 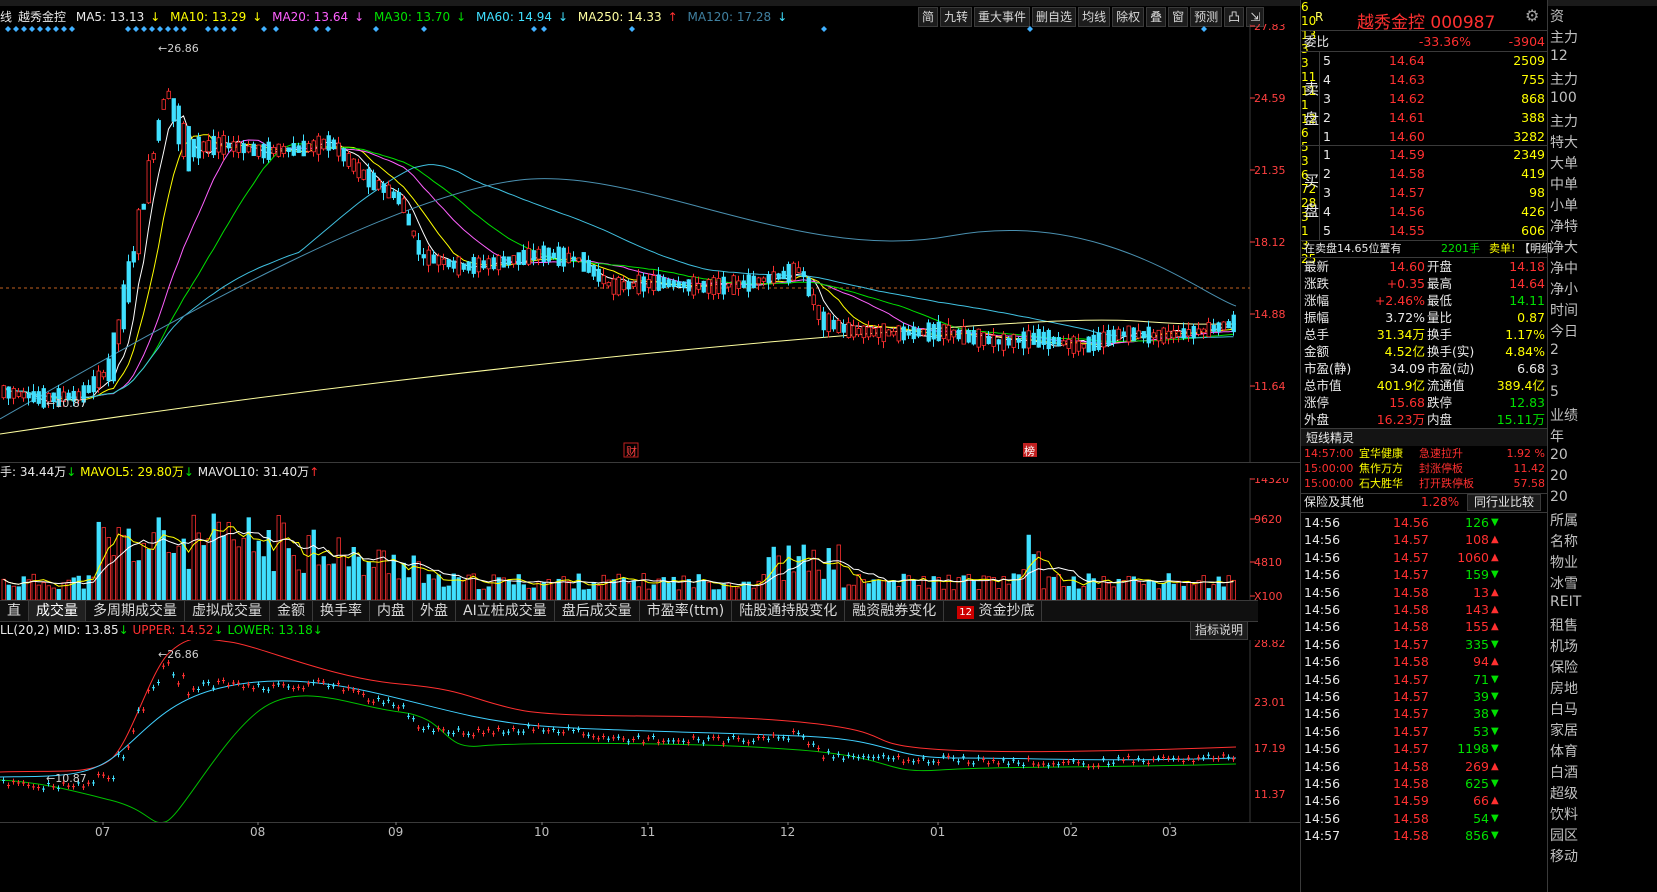 What do you see at coordinates (227, 611) in the screenshot?
I see `tab-virtual-volume: 虚拟成交量` at bounding box center [227, 611].